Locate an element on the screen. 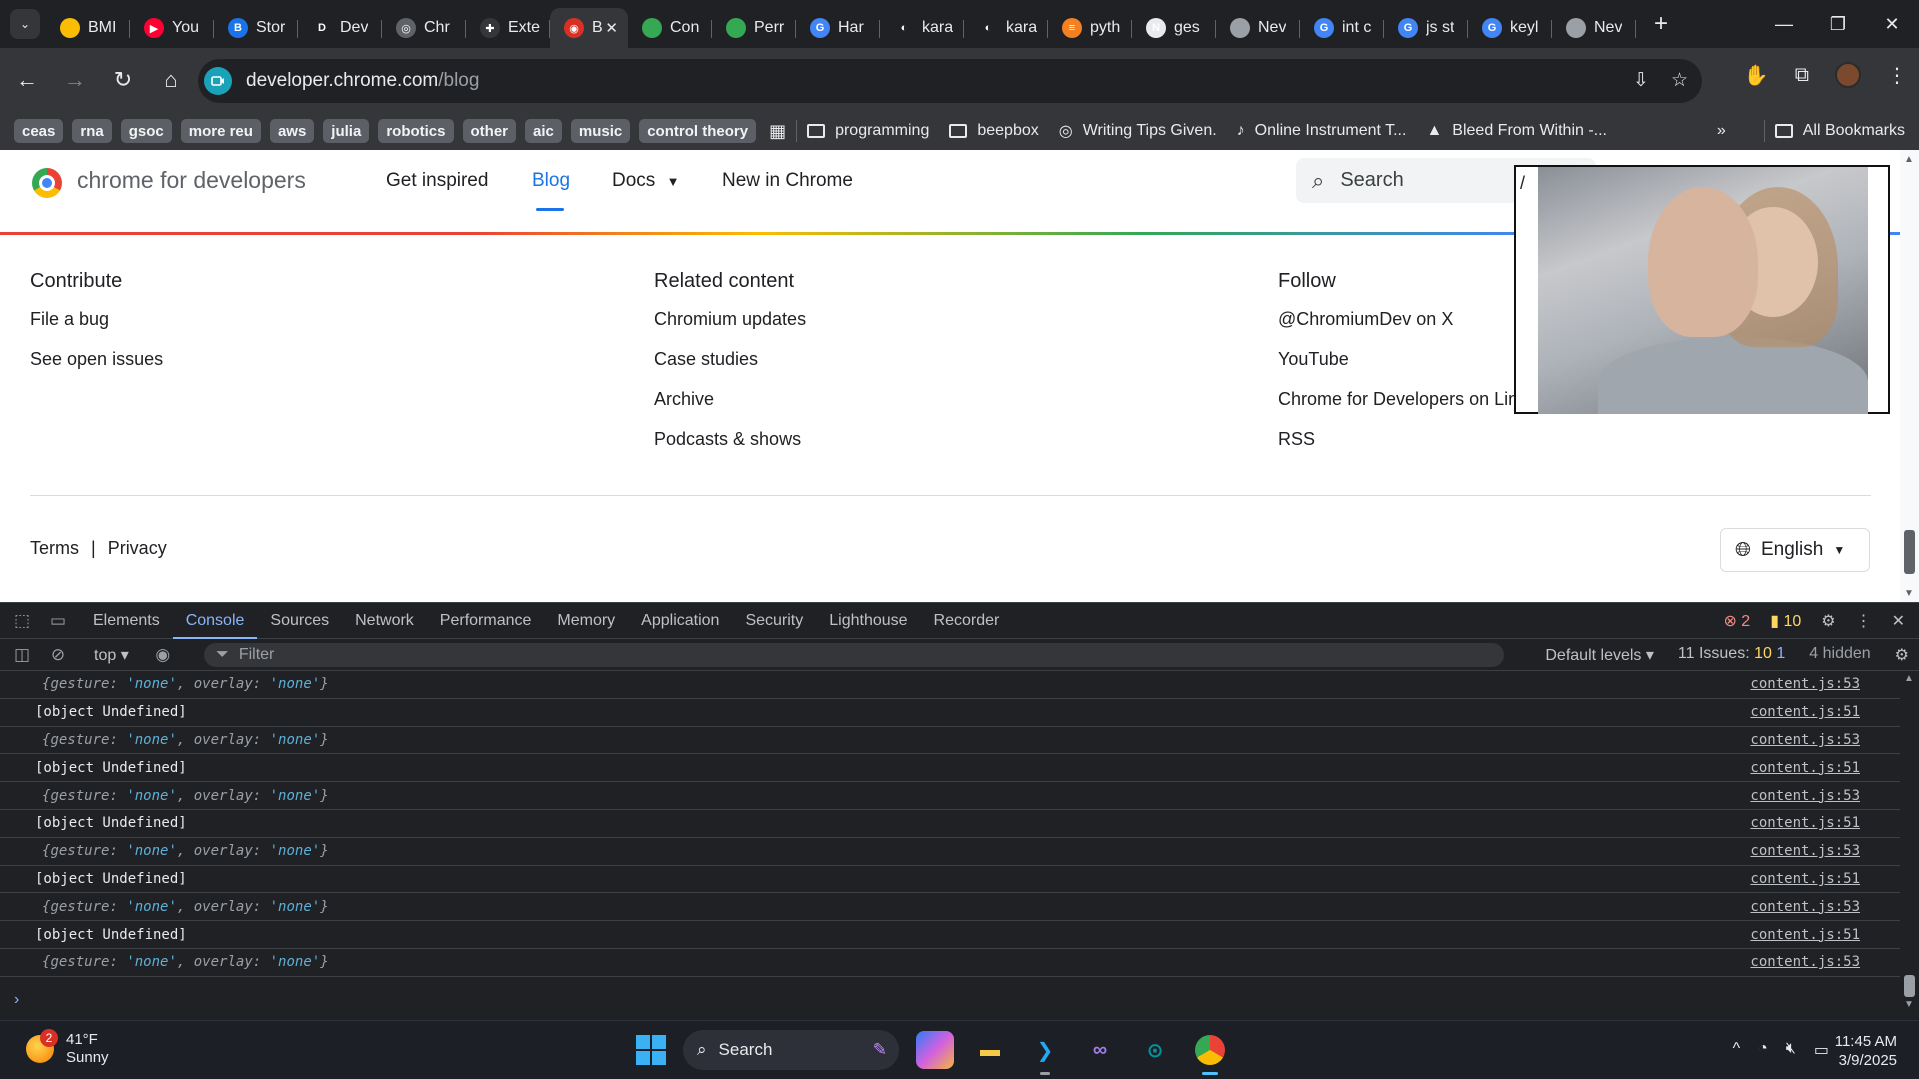 The height and width of the screenshot is (1079, 1919). tab-group-chip: rna is located at coordinates (92, 131).